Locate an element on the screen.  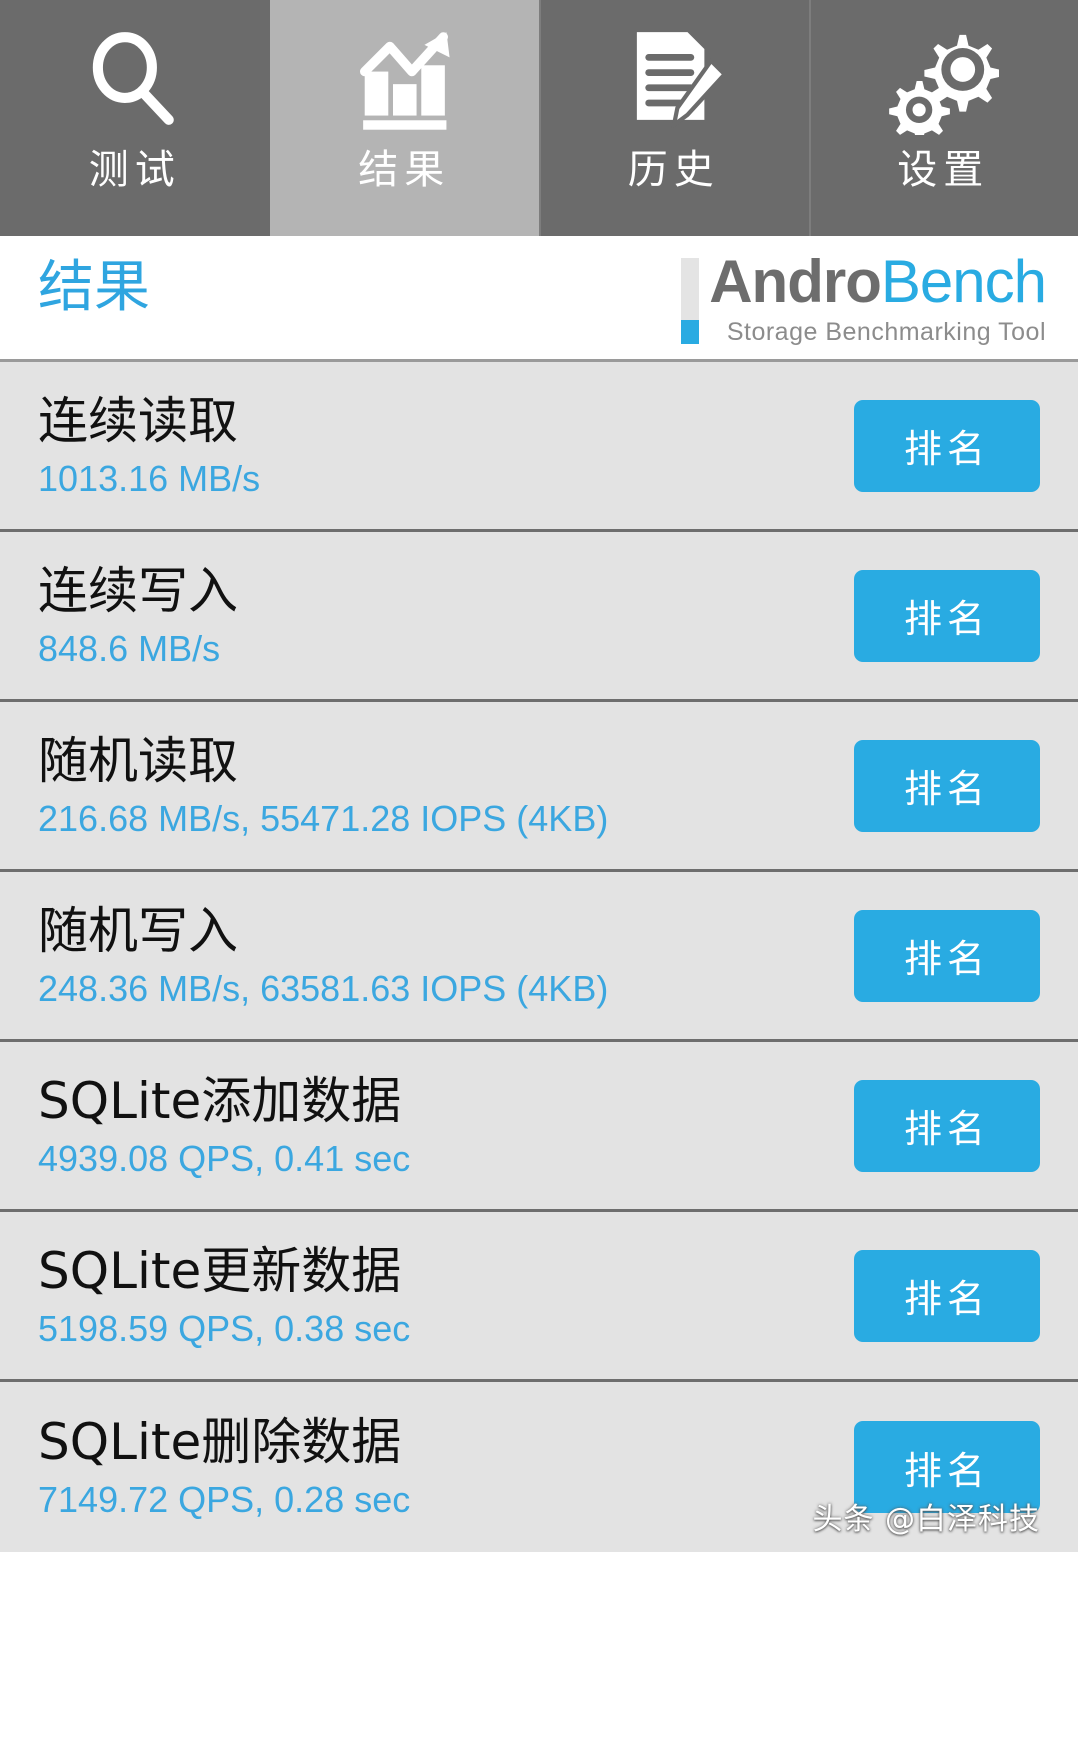
tab-test: 测试 is located at coordinates (135, 118).